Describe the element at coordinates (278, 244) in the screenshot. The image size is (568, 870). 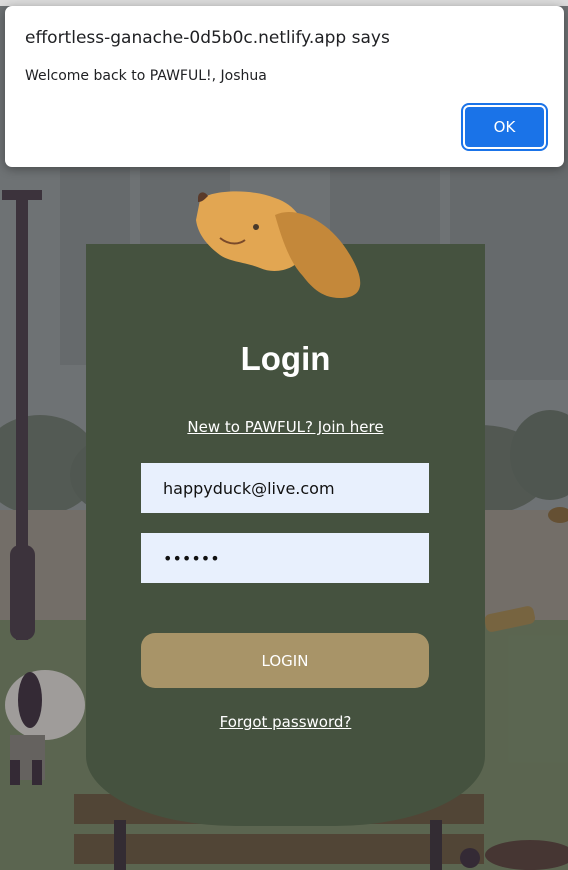
I see `dog-head-icon` at that location.